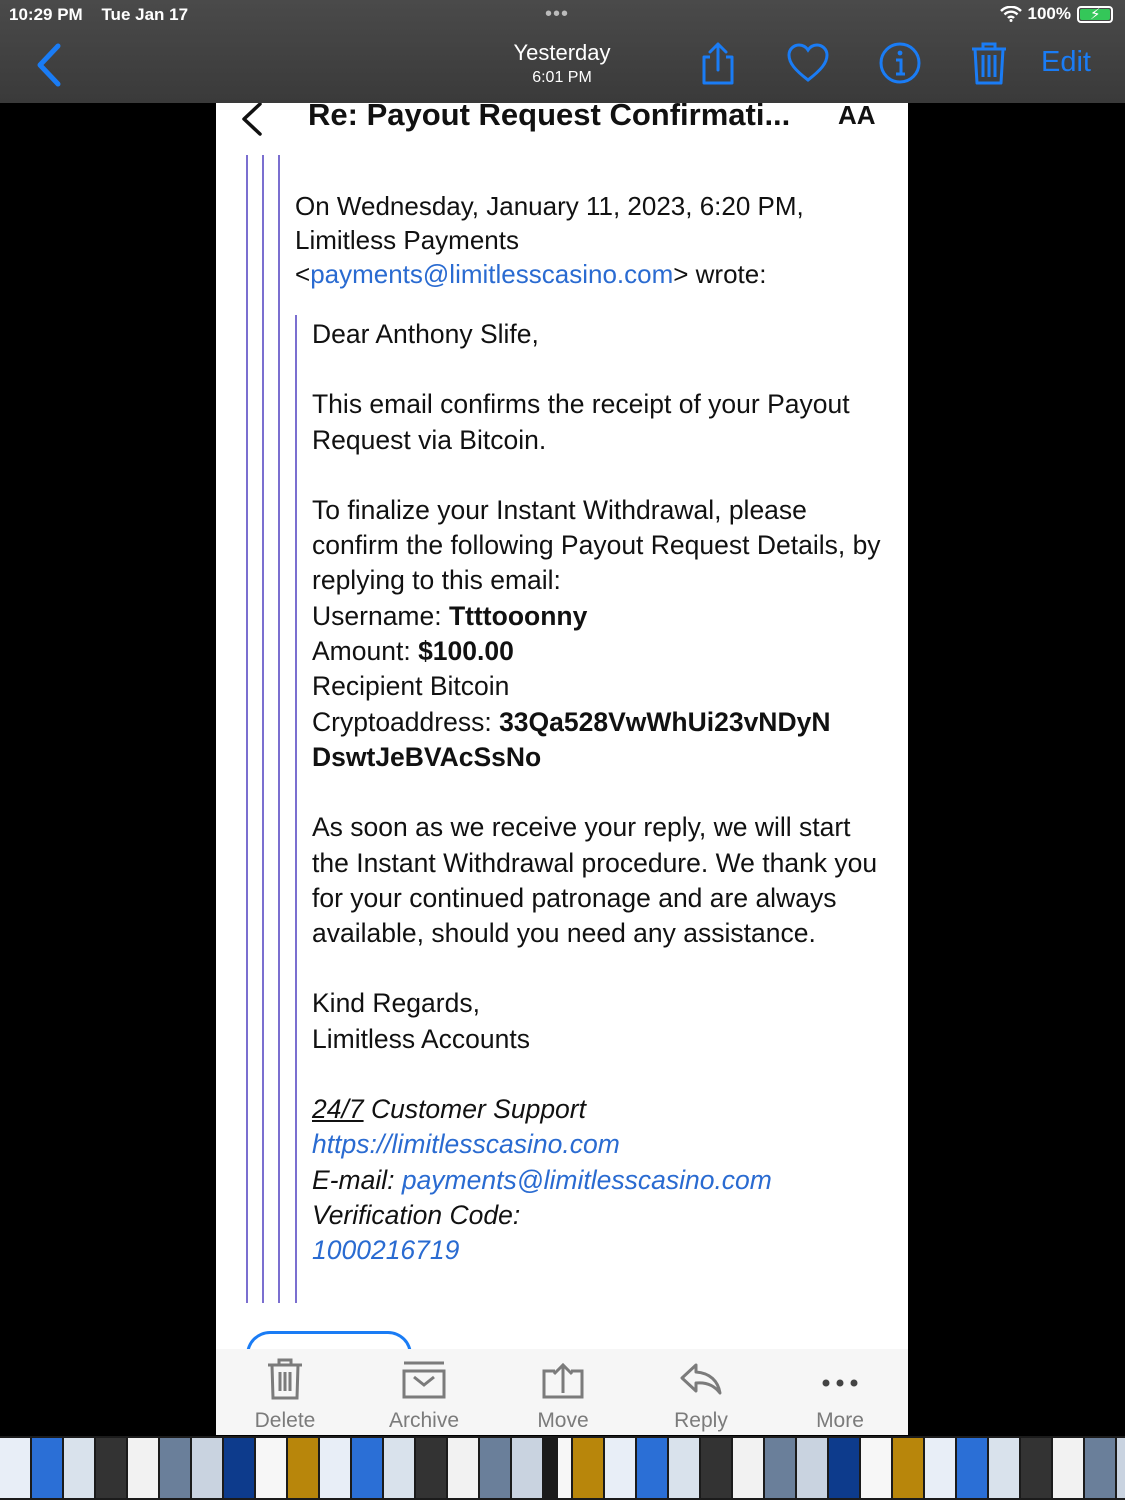 Image resolution: width=1125 pixels, height=1500 pixels. I want to click on more-label: More, so click(840, 1420).